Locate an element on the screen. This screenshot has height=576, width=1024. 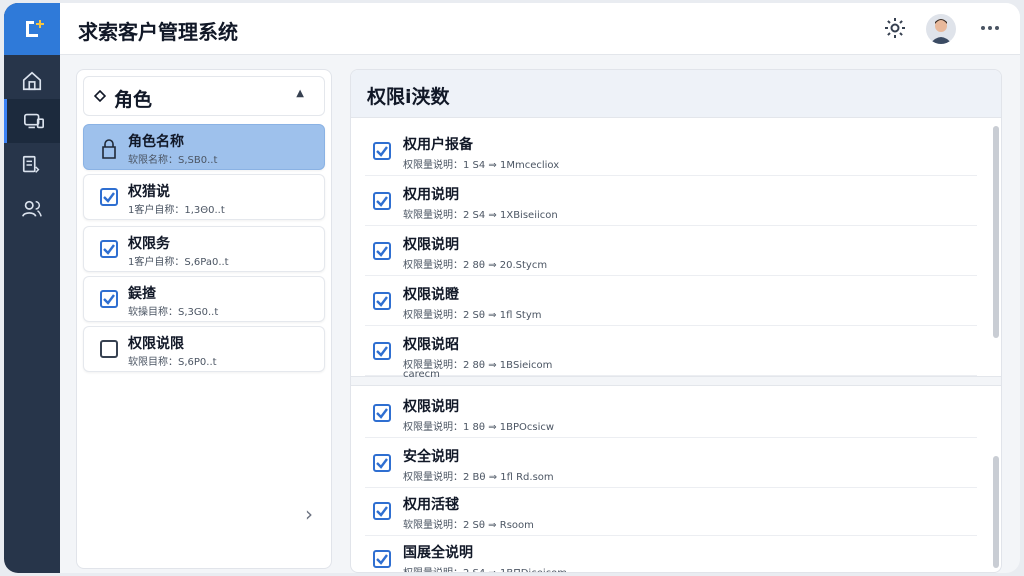
role-name: 权猎说 is located at coordinates (149, 192).